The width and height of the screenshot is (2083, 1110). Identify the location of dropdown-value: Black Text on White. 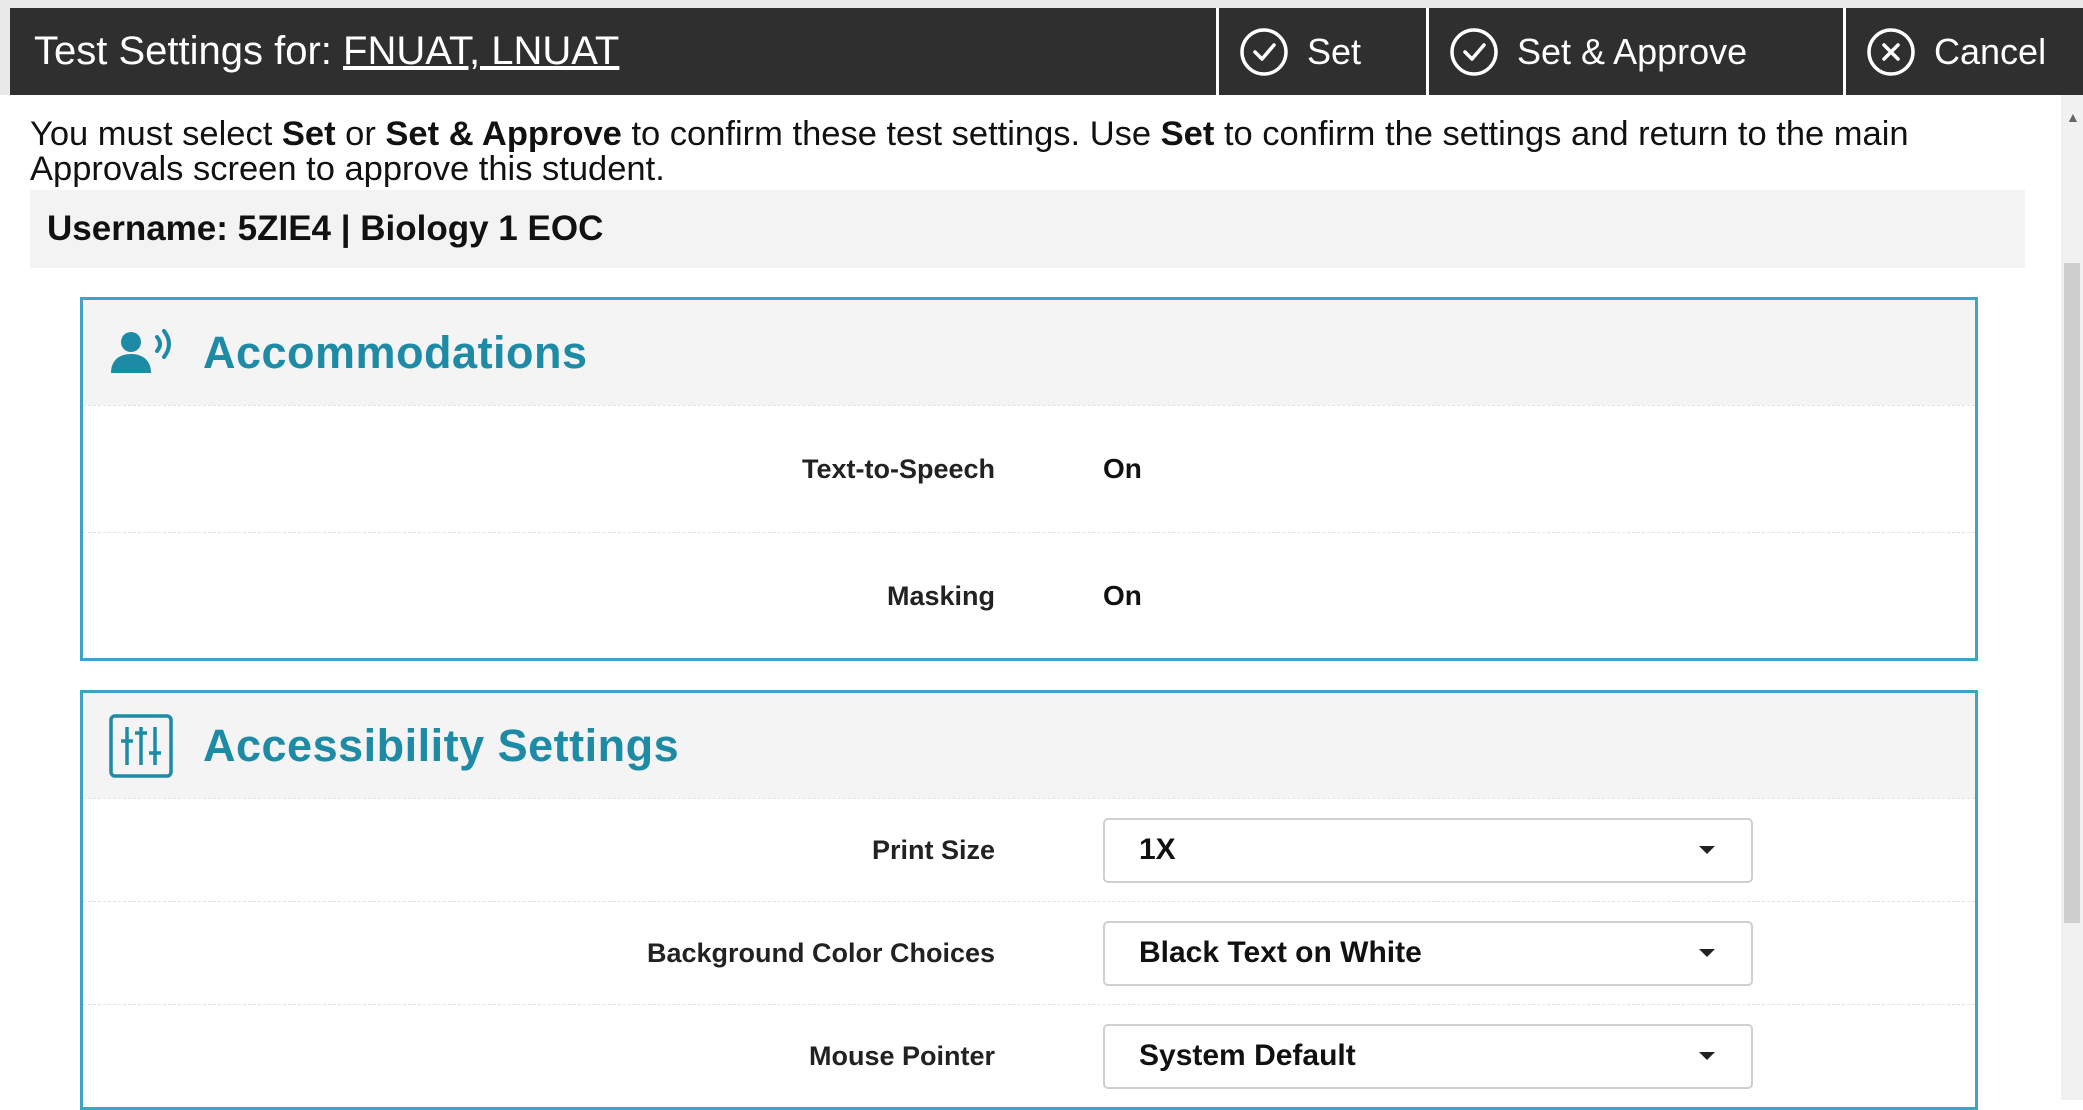
(1280, 952).